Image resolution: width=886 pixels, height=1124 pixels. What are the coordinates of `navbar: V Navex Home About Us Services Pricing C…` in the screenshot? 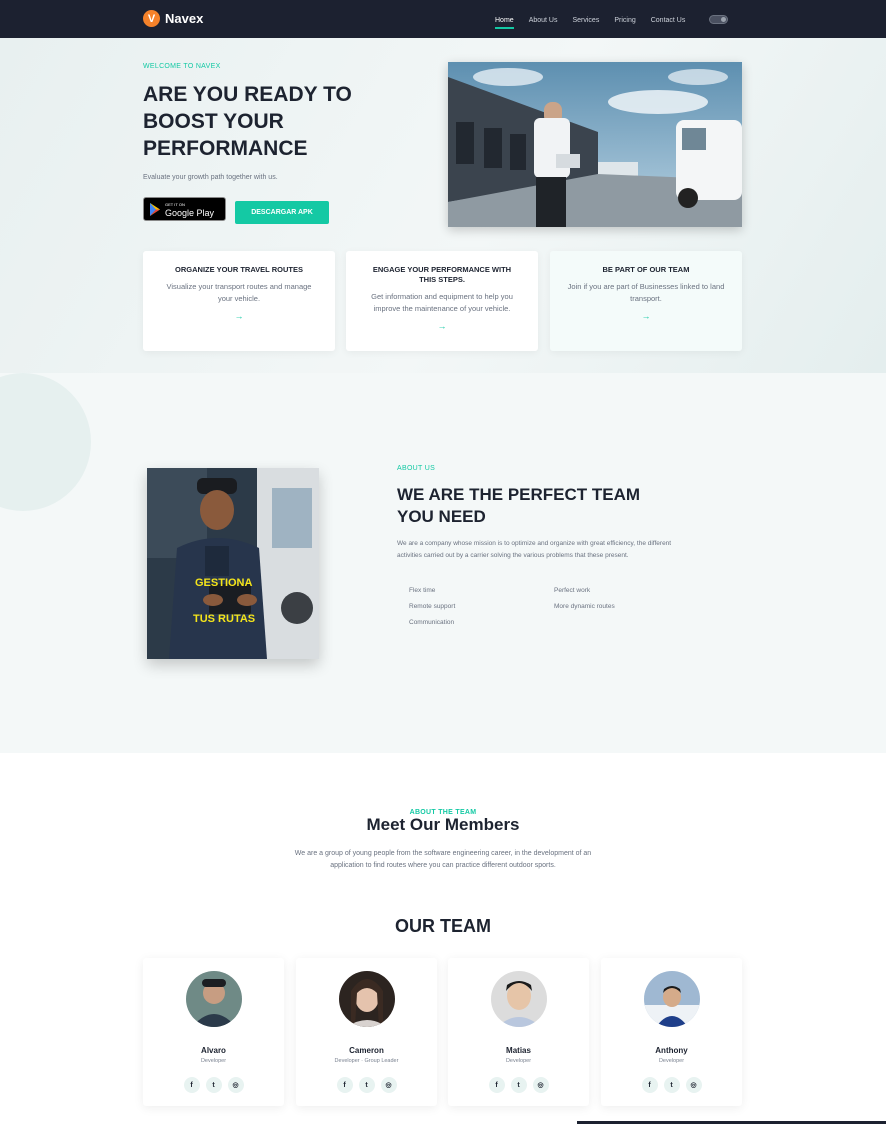 It's located at (443, 19).